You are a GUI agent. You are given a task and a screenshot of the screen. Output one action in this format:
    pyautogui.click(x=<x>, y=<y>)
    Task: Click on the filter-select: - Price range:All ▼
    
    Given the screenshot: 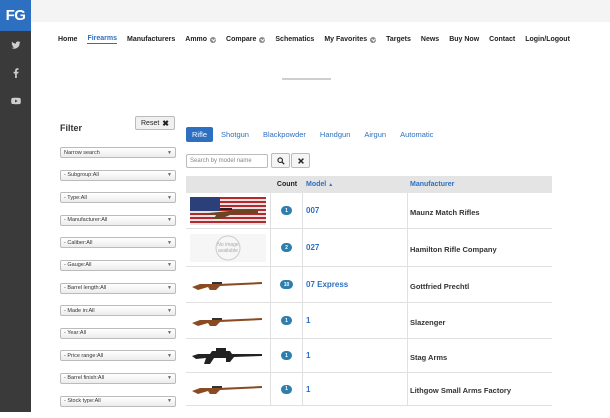 What is the action you would take?
    pyautogui.click(x=118, y=356)
    